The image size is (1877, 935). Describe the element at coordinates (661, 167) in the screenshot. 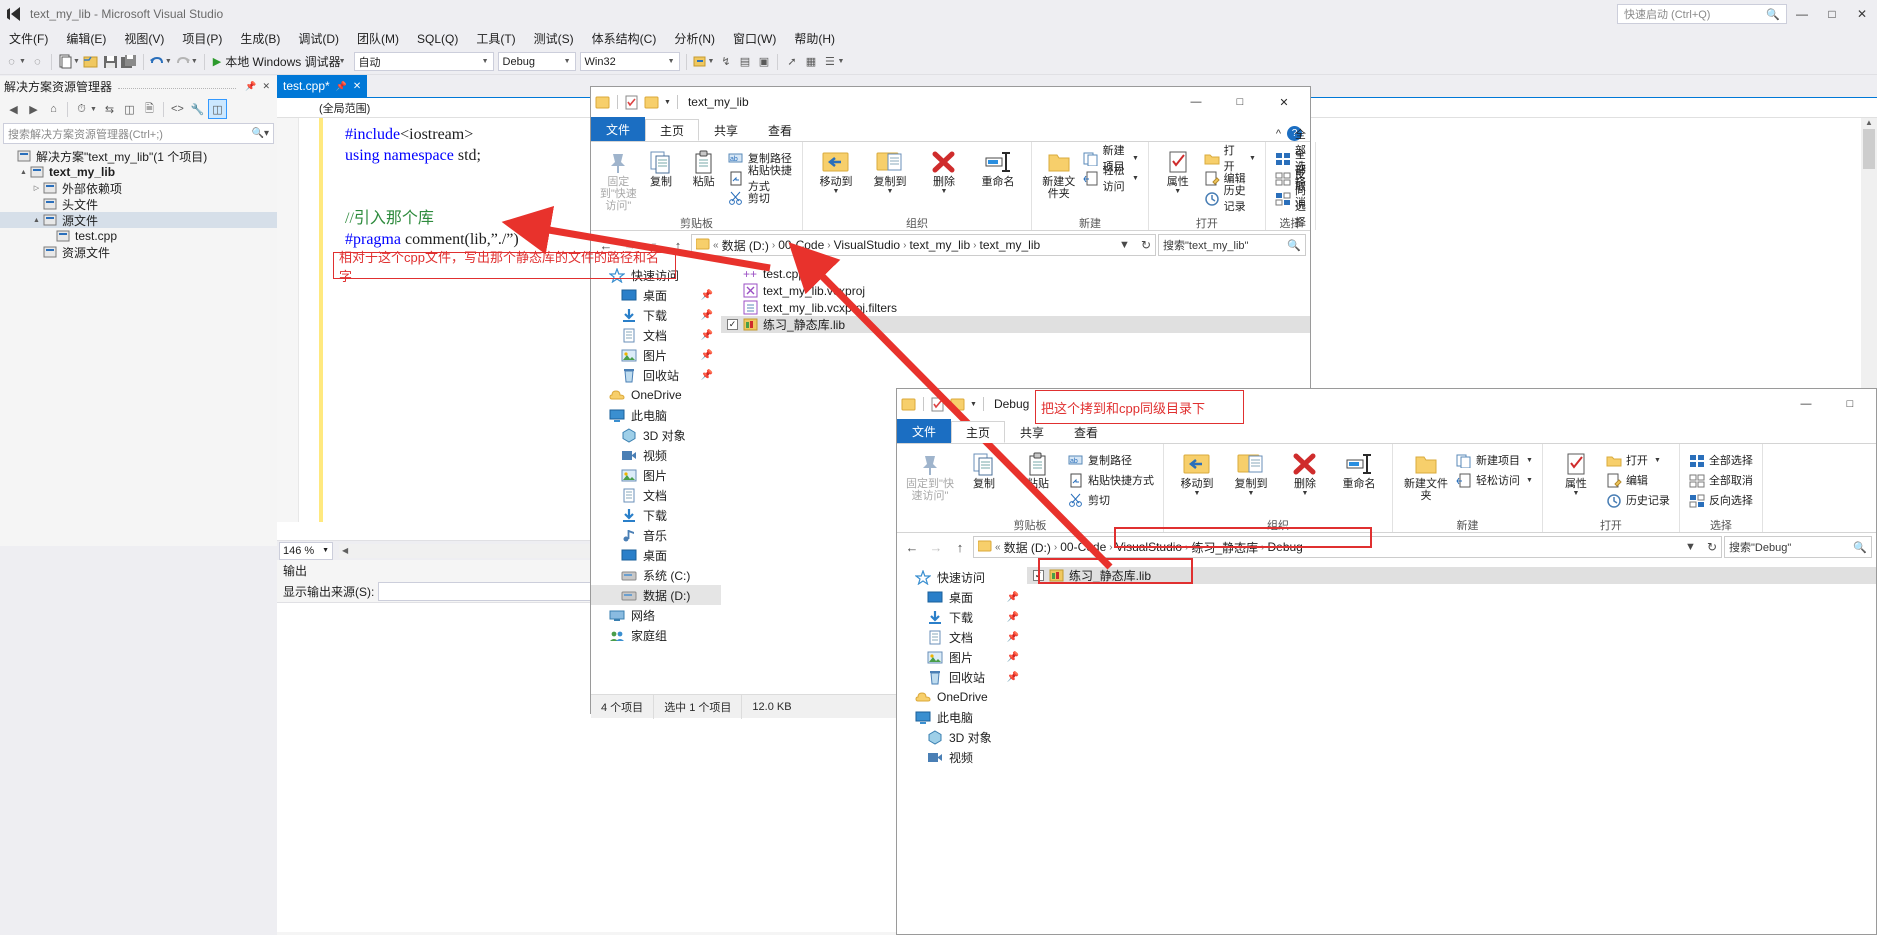

I see `explorer1-ribbon-复制: 复制` at that location.